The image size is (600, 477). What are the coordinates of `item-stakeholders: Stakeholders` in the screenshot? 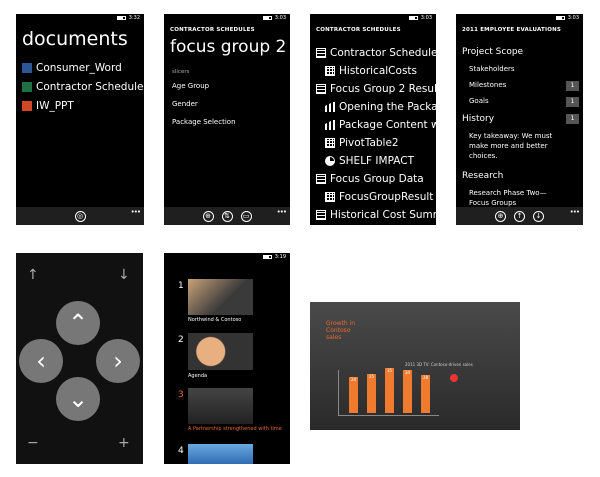 It's located at (492, 69).